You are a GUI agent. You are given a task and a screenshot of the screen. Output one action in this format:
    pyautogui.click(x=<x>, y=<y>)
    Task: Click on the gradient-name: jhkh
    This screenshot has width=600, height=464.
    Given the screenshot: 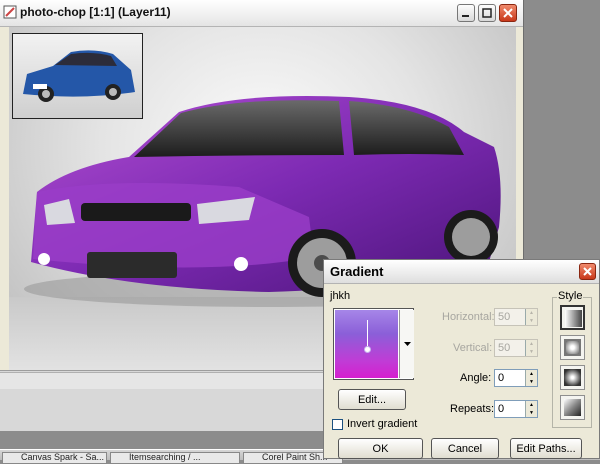 What is the action you would take?
    pyautogui.click(x=340, y=296)
    